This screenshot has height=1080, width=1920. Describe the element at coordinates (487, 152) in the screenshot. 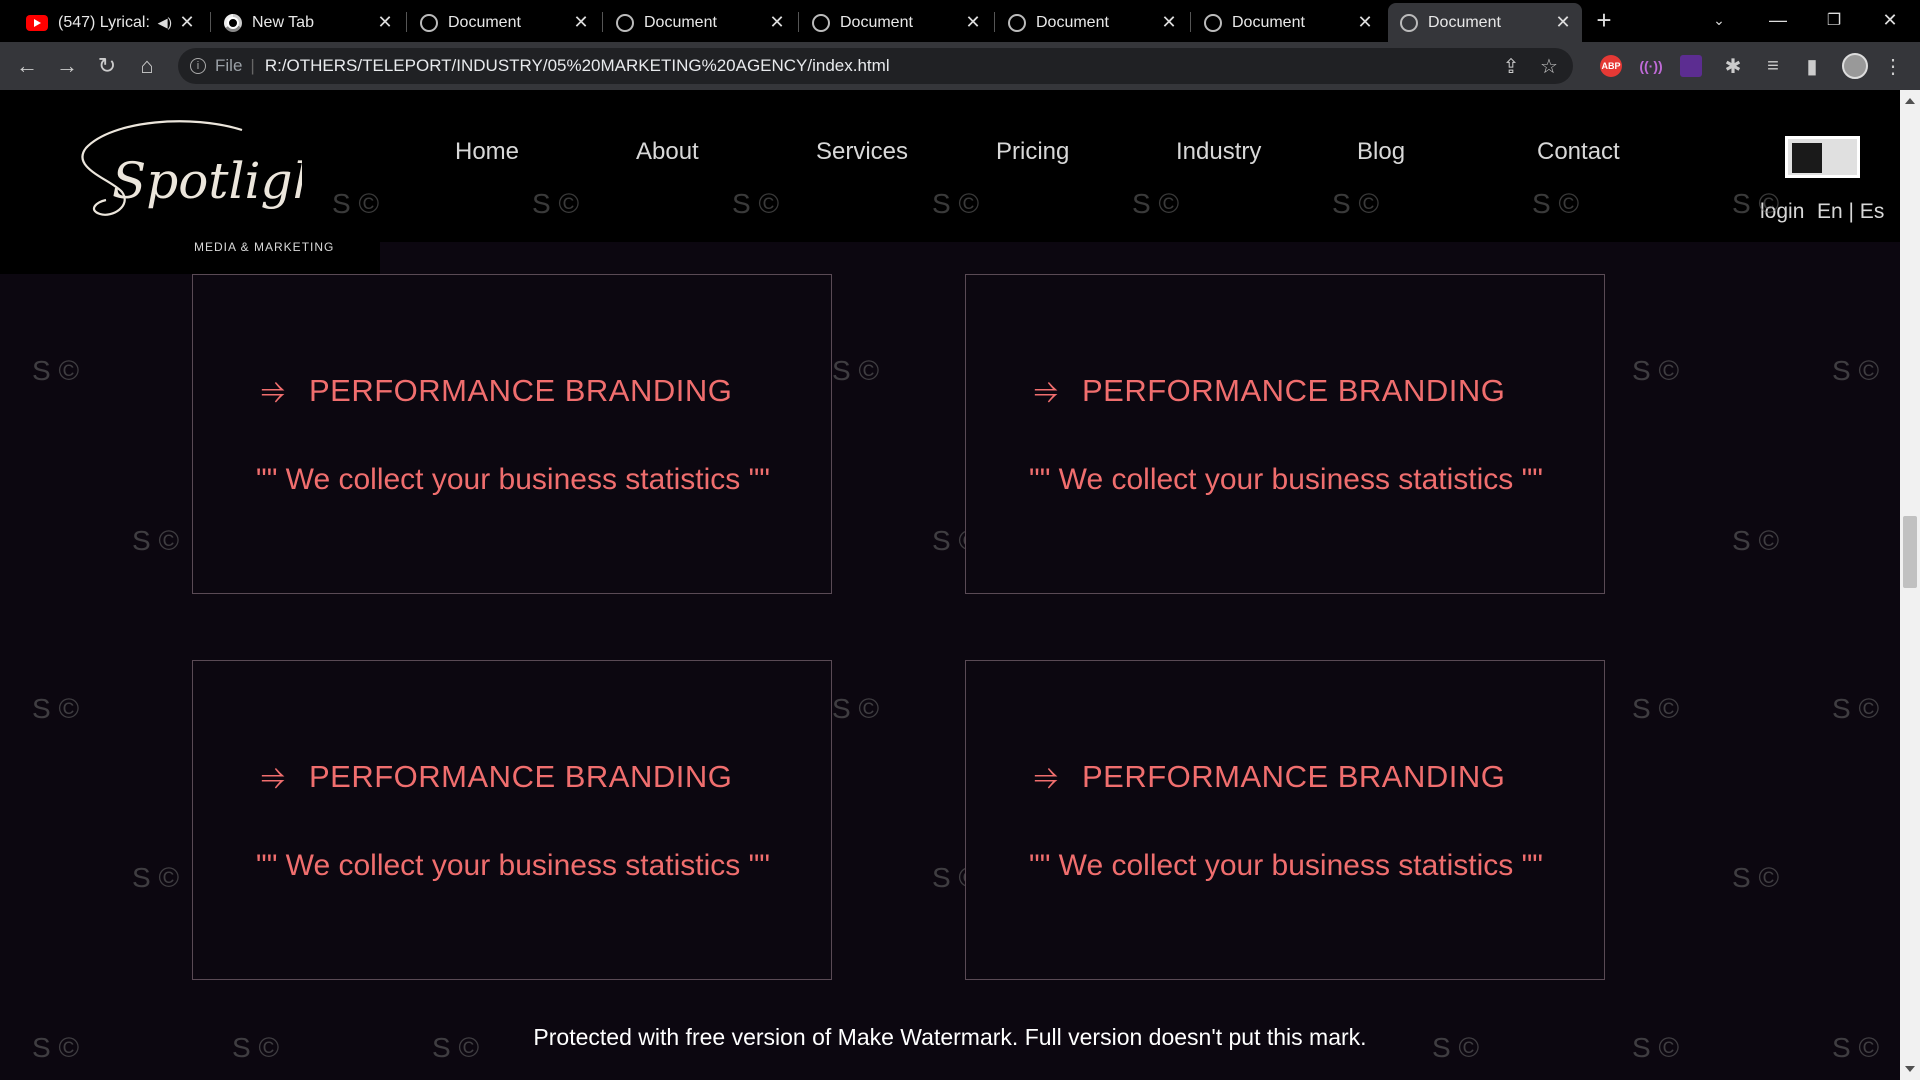

I see `nav-home: Home` at that location.